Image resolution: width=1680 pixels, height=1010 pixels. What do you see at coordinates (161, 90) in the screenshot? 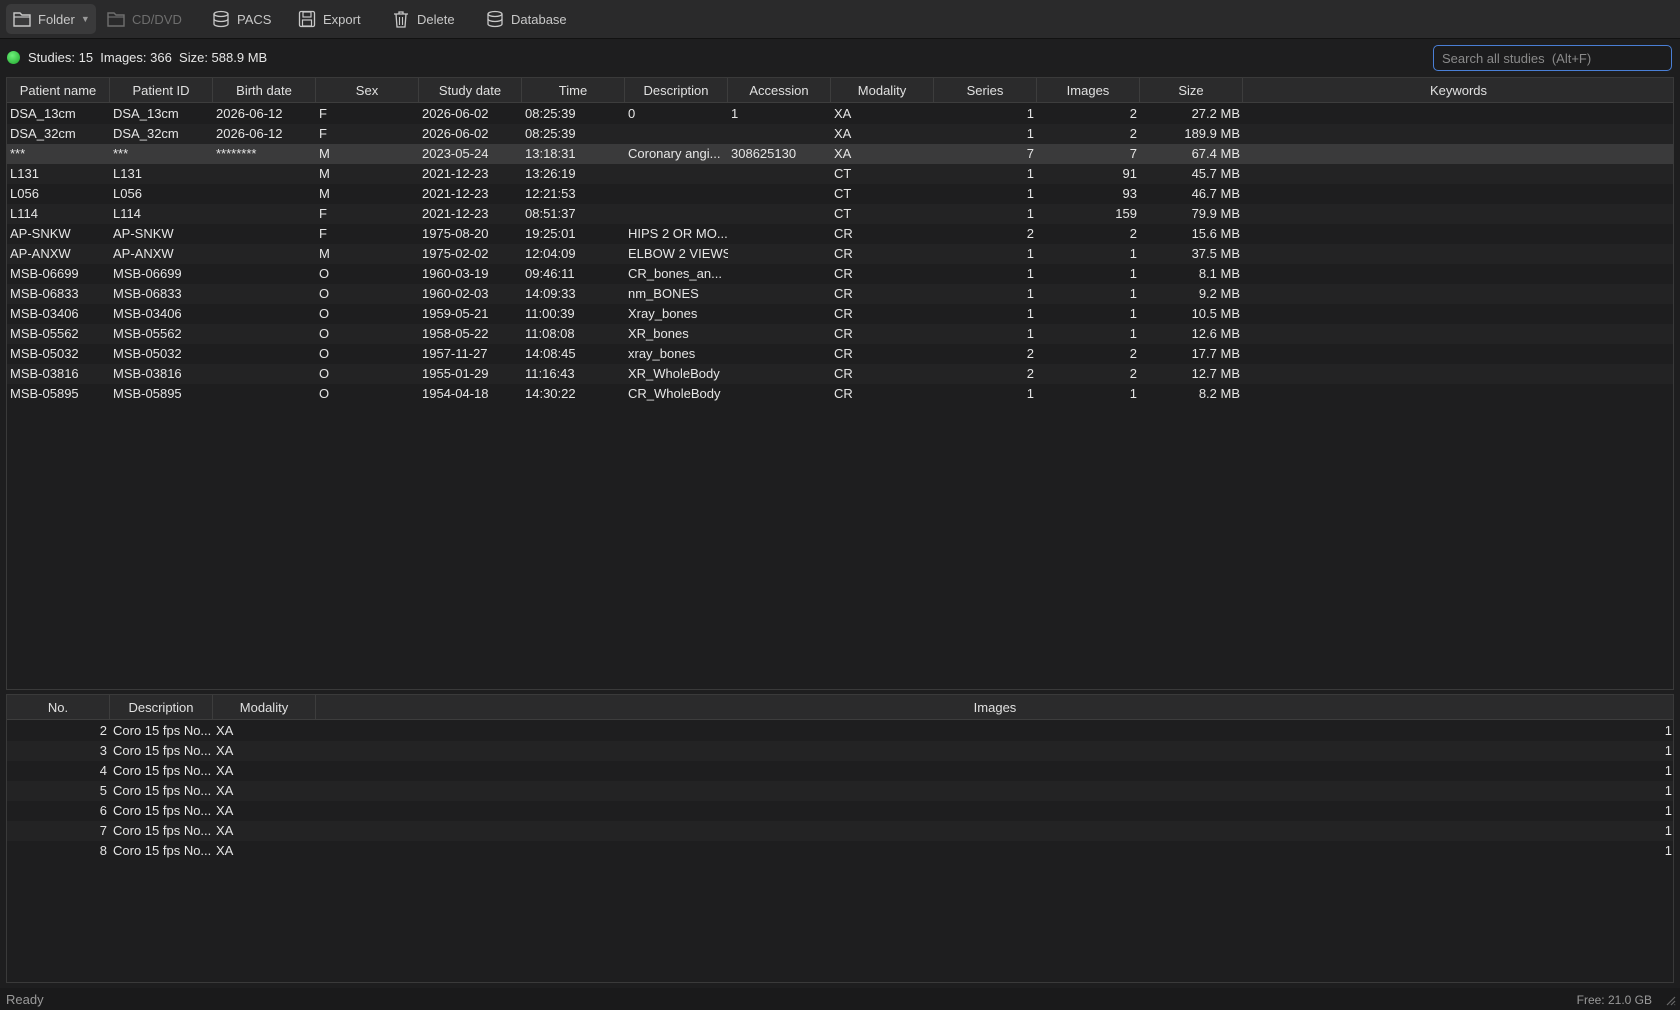
I see `column-header-patient-id: Patient ID` at bounding box center [161, 90].